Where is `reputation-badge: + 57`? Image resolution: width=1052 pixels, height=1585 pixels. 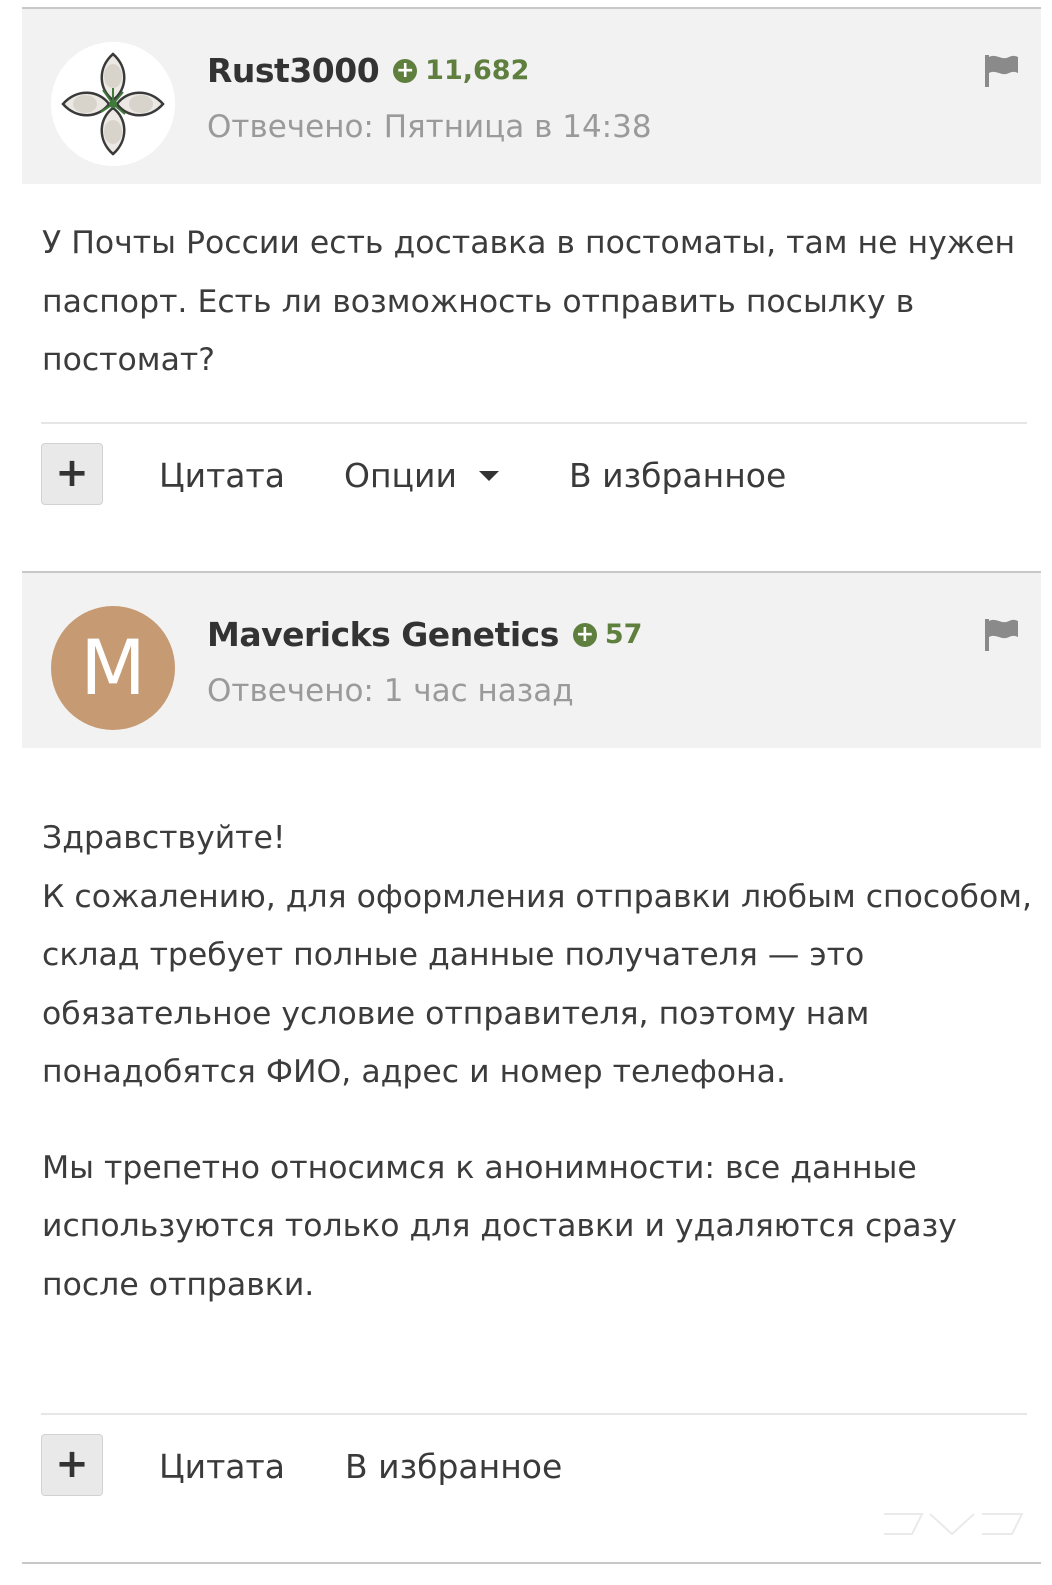
reputation-badge: + 57 is located at coordinates (607, 634).